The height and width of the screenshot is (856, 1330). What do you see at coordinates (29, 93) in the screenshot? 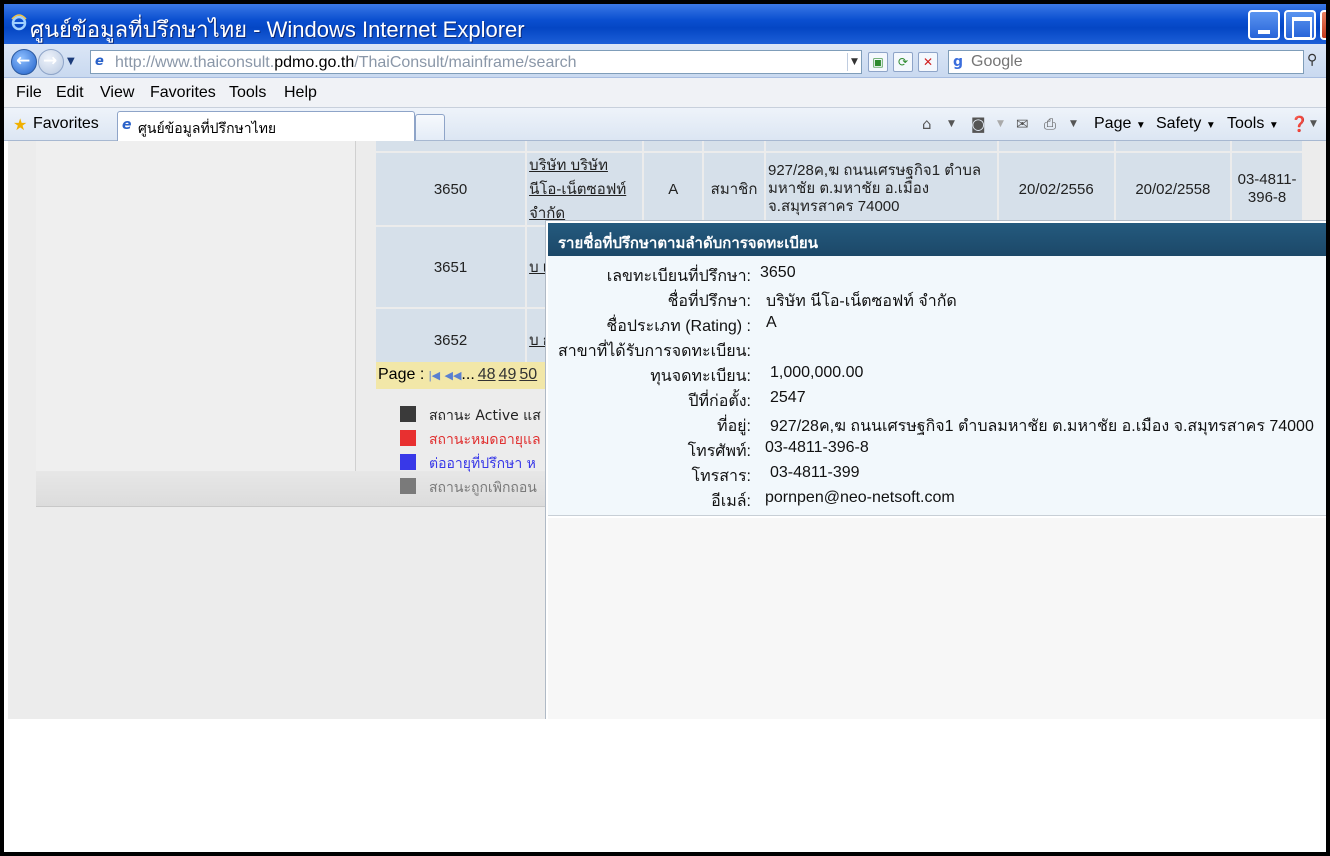
I see `menu-file: File` at bounding box center [29, 93].